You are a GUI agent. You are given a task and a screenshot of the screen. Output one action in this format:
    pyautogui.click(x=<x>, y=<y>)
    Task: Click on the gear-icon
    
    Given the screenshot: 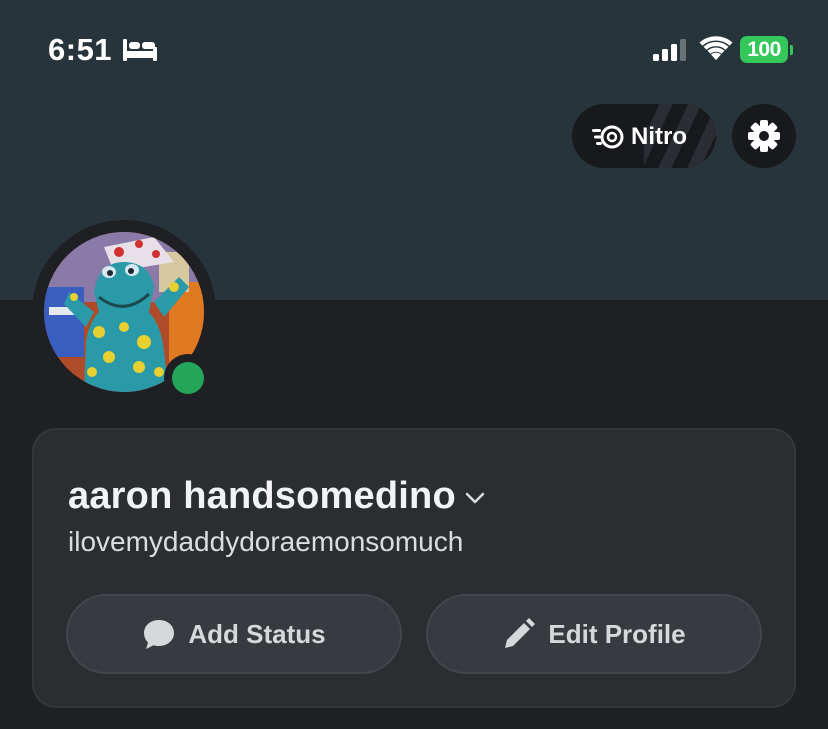 What is the action you would take?
    pyautogui.click(x=764, y=136)
    